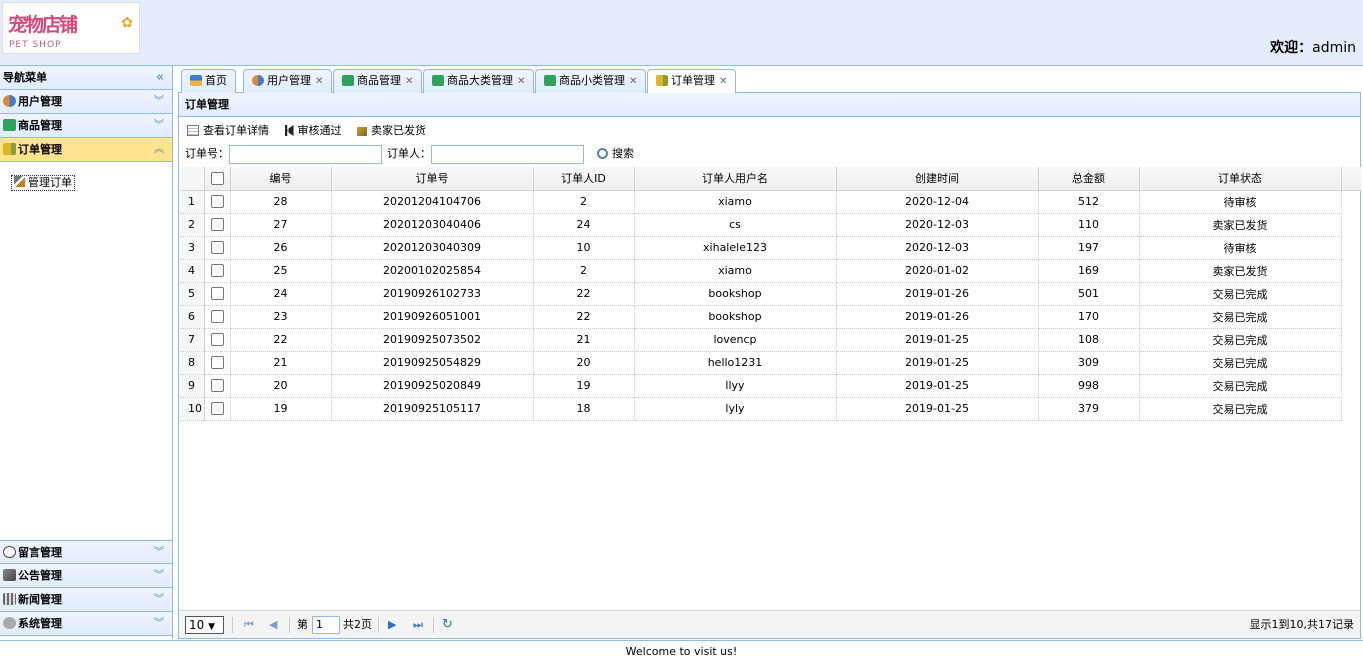 The image size is (1363, 663). I want to click on skip-back-icon, so click(289, 130).